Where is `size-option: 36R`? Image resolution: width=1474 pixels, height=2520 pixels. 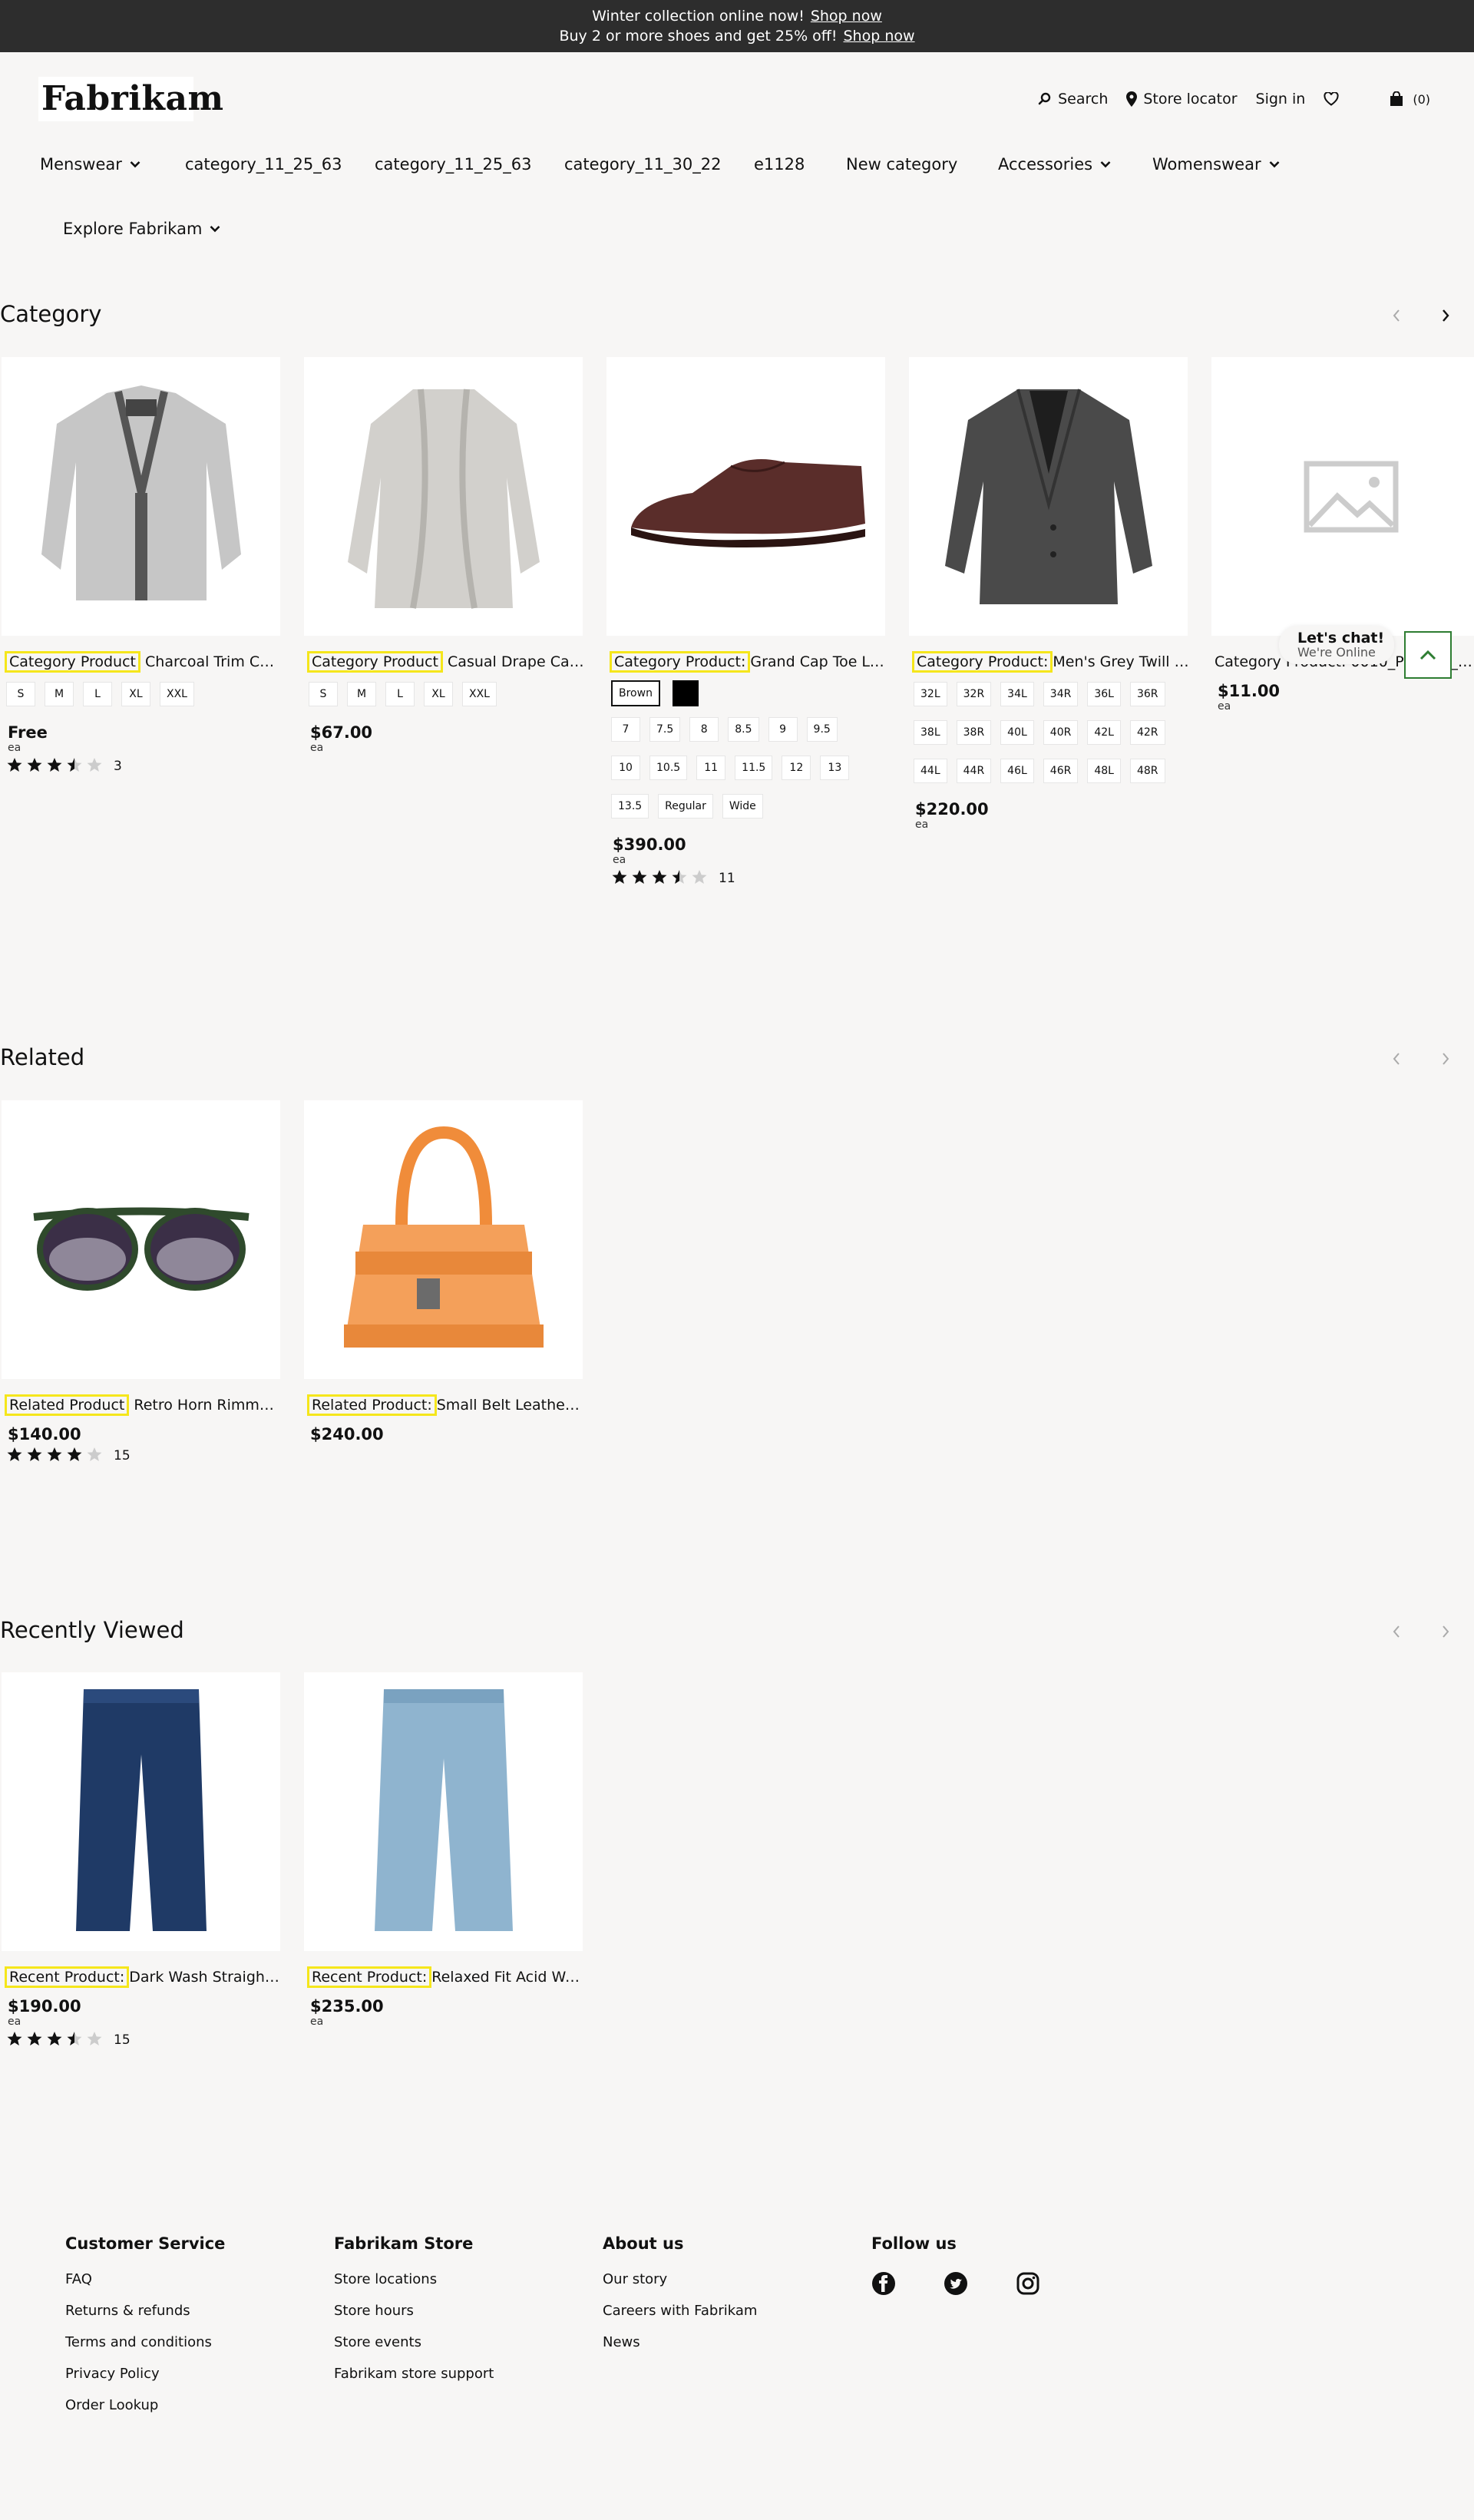
size-option: 36R is located at coordinates (1147, 694).